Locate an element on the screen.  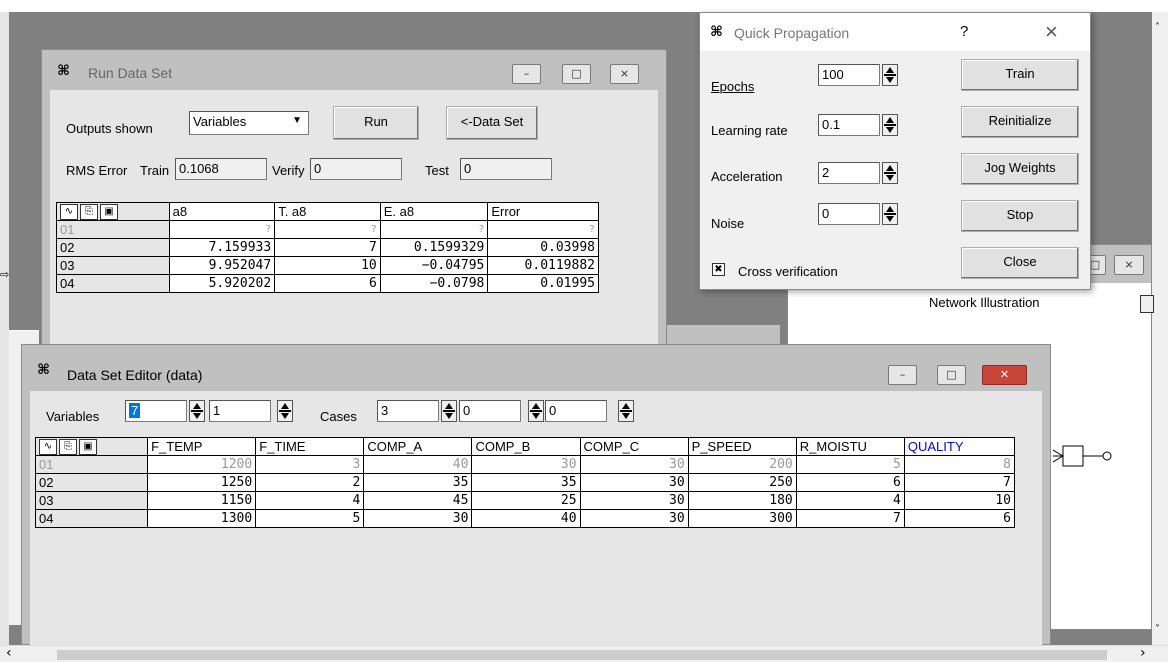
jog-weights-button: Jog Weights is located at coordinates (1020, 169).